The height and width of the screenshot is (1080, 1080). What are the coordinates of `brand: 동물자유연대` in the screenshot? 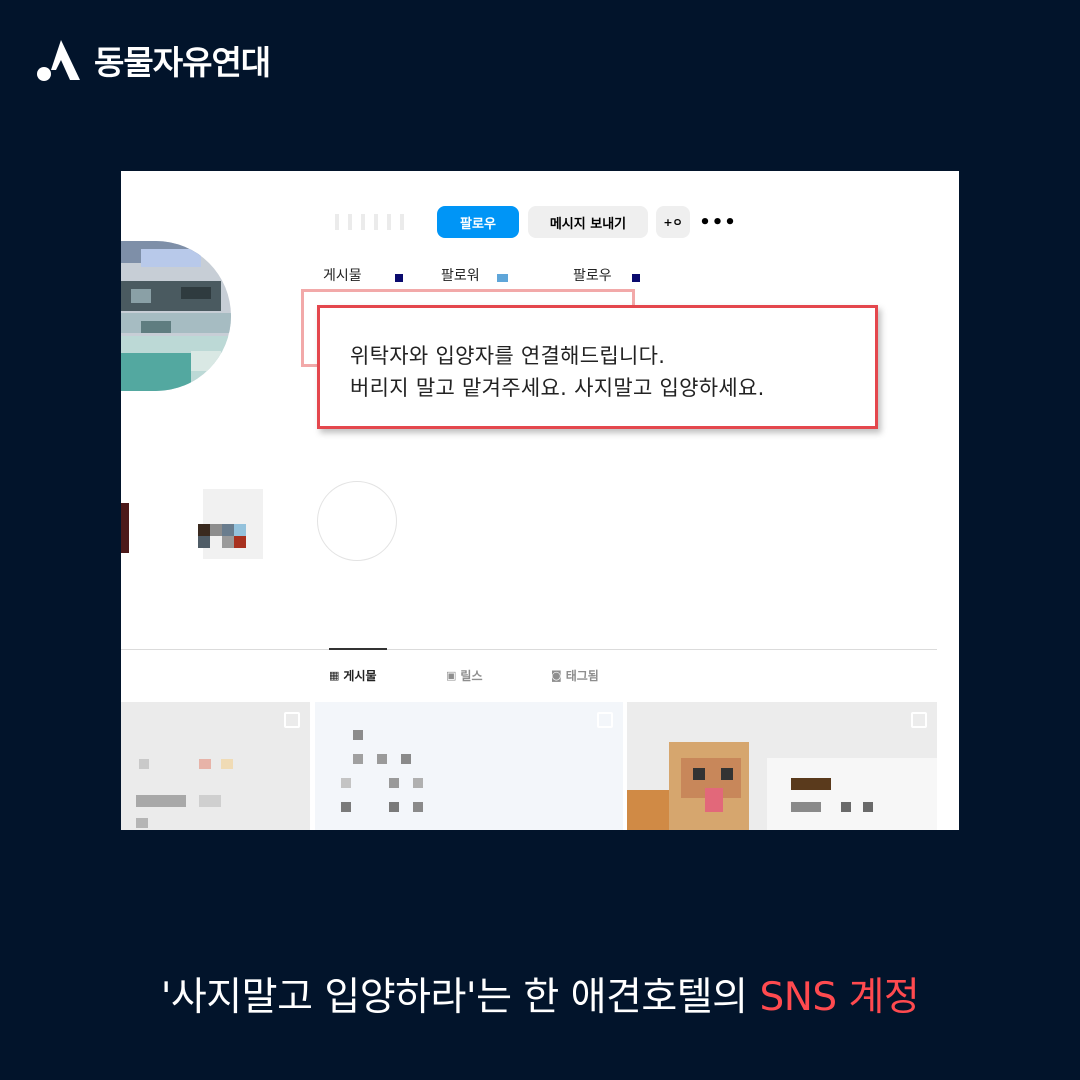 It's located at (152, 60).